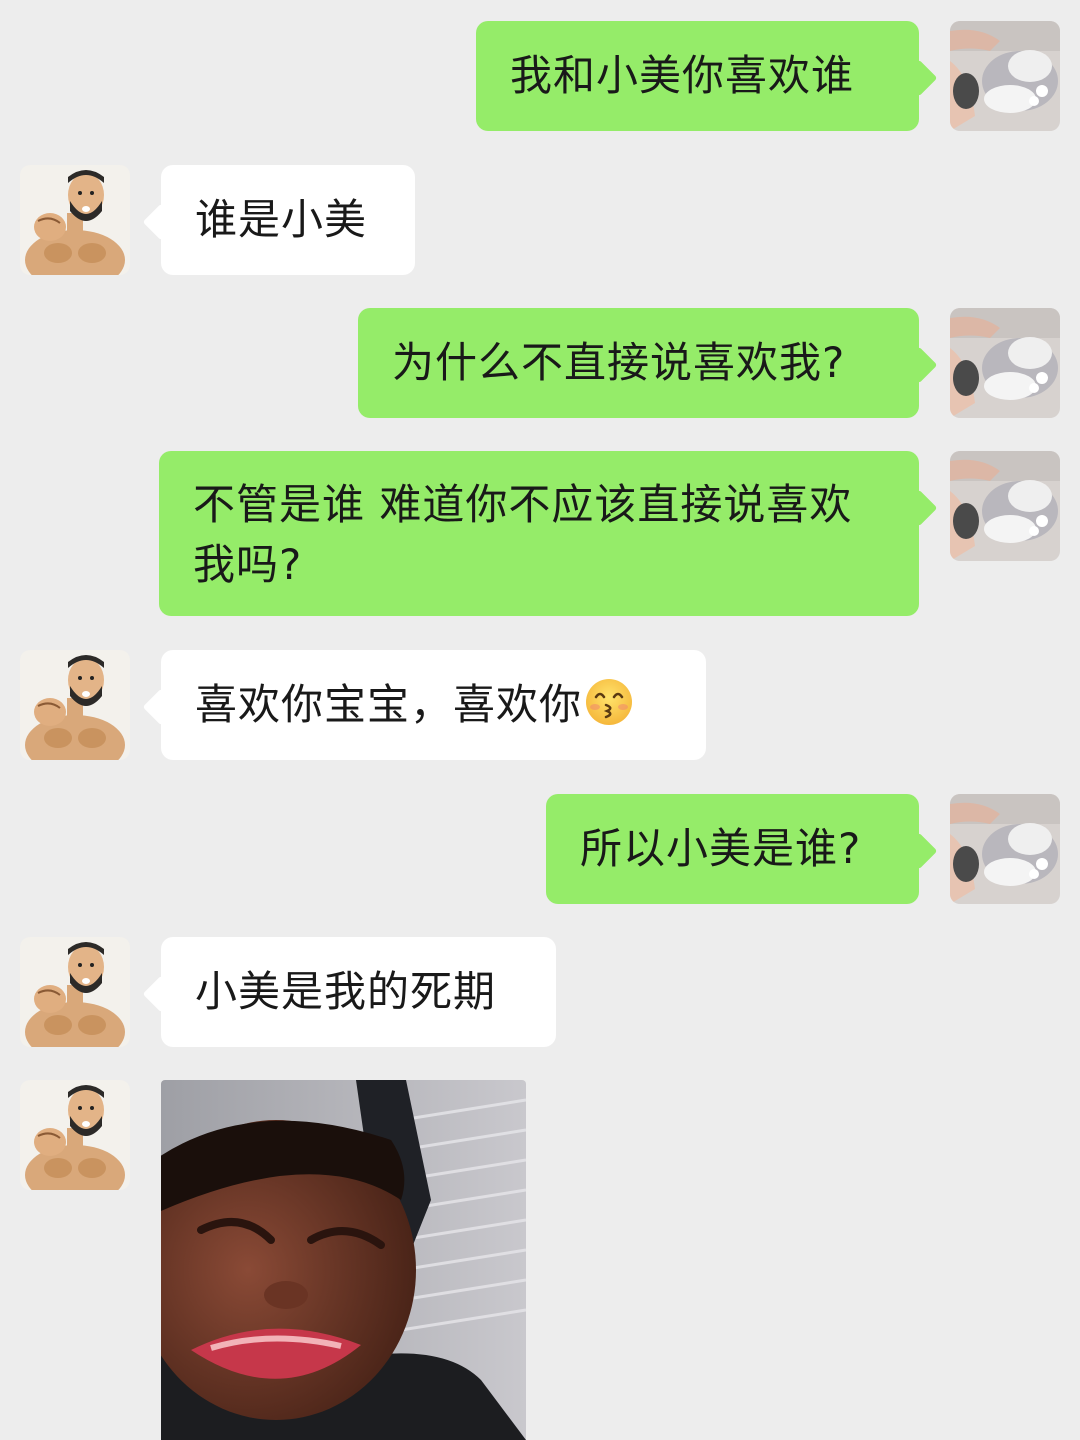  What do you see at coordinates (619, 362) in the screenshot?
I see `message-text: 为什么不直接说喜欢我?` at bounding box center [619, 362].